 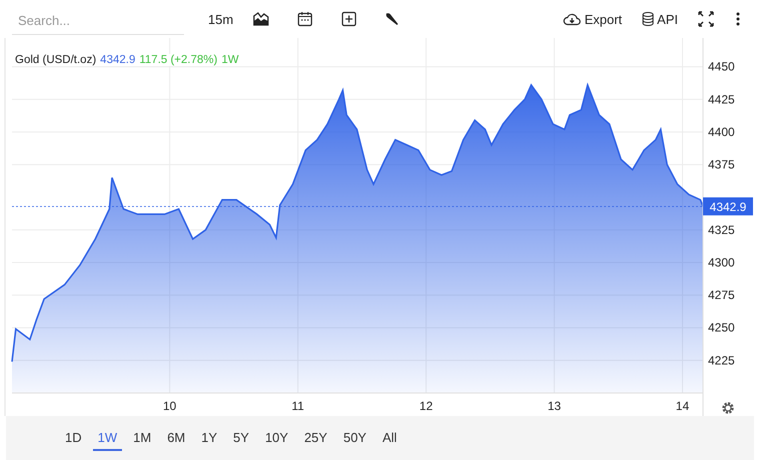 I want to click on range-tab: 1W, so click(x=107, y=438).